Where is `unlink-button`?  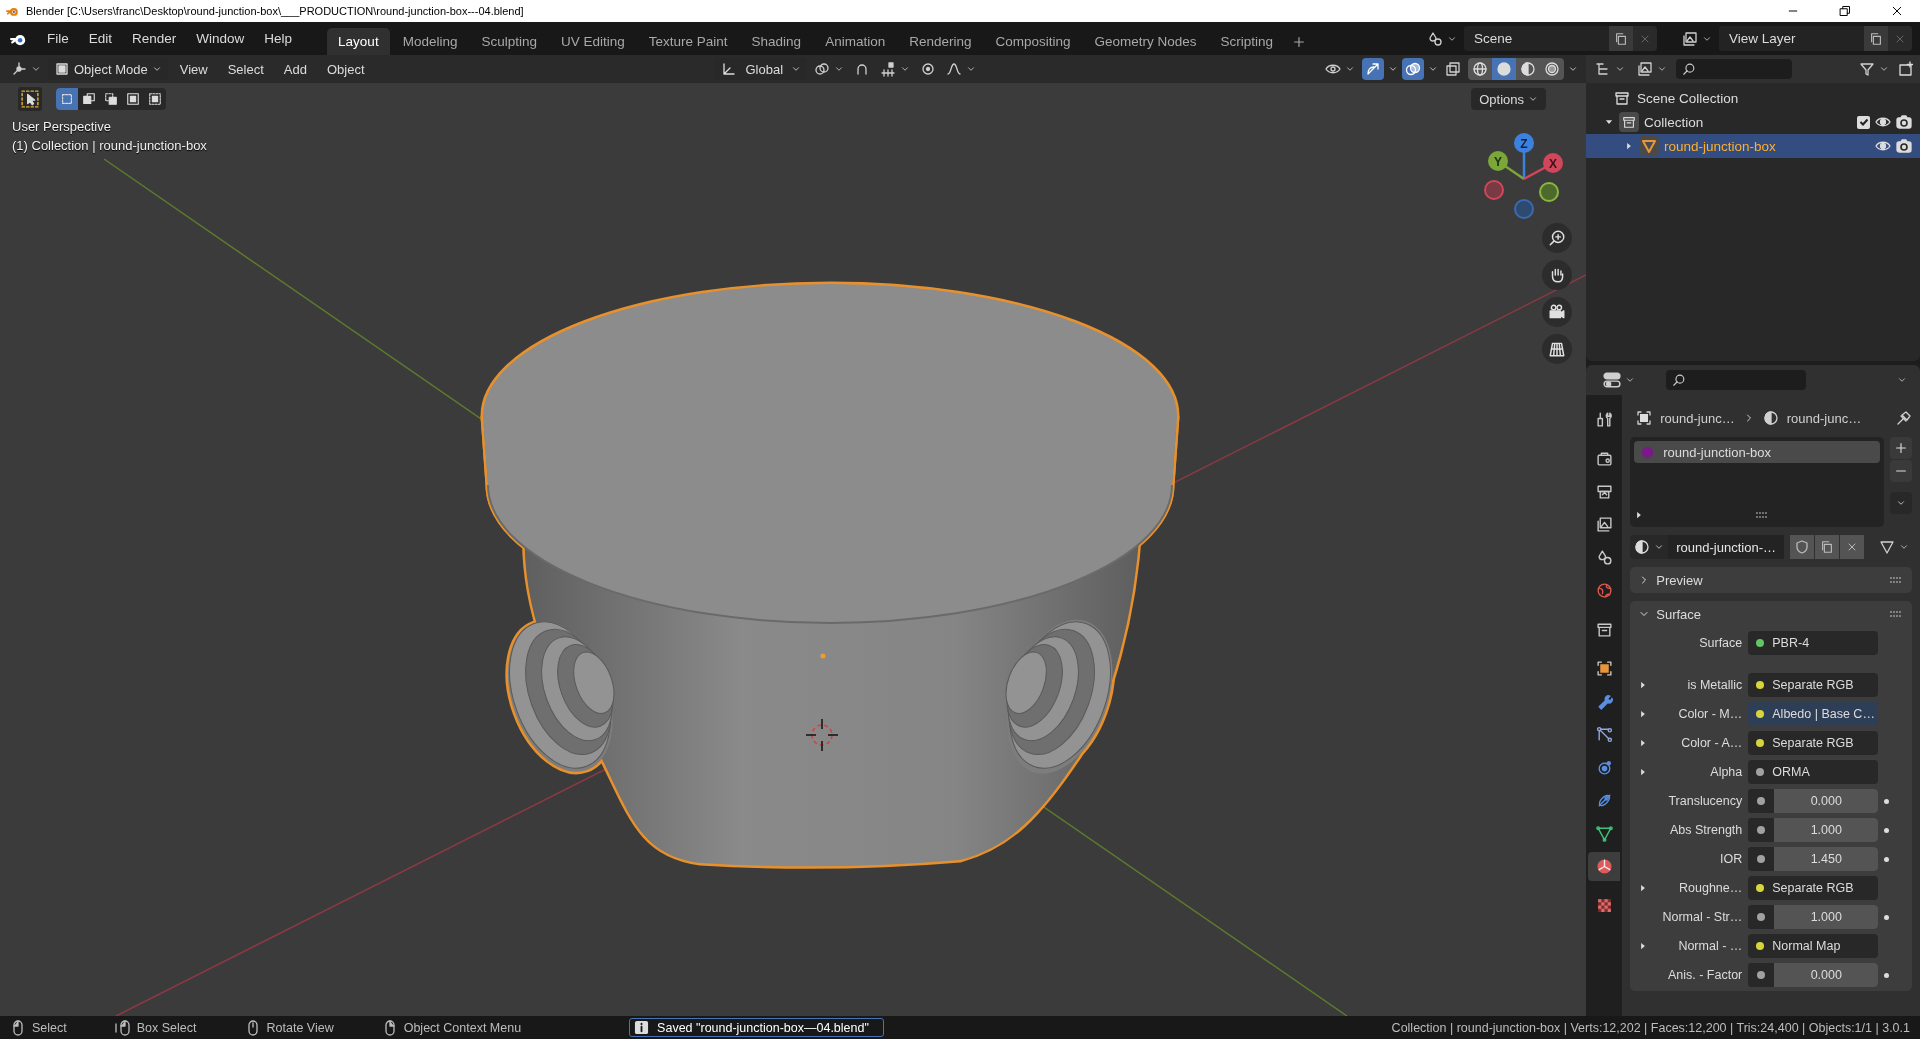 unlink-button is located at coordinates (1852, 547).